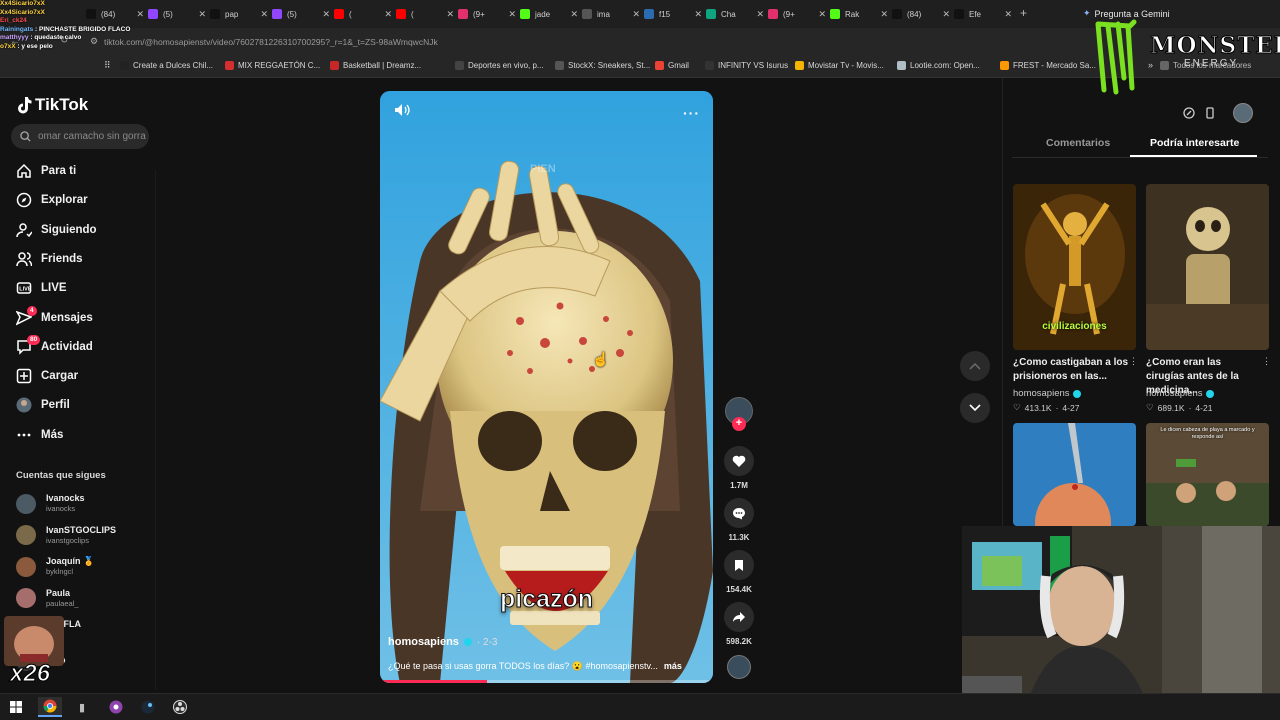  Describe the element at coordinates (691, 113) in the screenshot. I see `video-more-icon: ···` at that location.